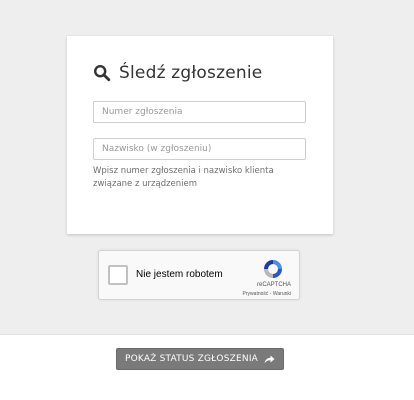  What do you see at coordinates (191, 359) in the screenshot?
I see `show-status-button-label: POKAŻ STATUS ZGŁOSZENIA` at bounding box center [191, 359].